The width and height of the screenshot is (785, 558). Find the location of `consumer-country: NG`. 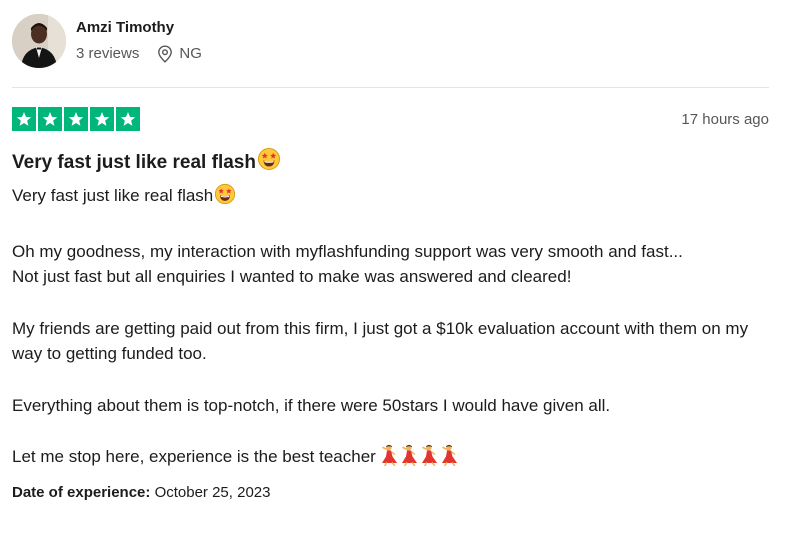

consumer-country: NG is located at coordinates (190, 53).